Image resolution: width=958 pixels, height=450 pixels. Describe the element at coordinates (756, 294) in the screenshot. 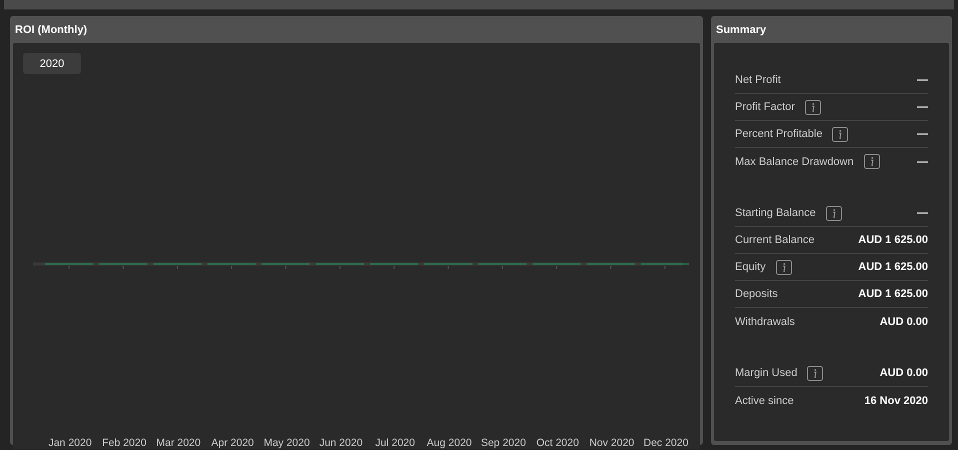

I see `stat-label: Deposits` at that location.